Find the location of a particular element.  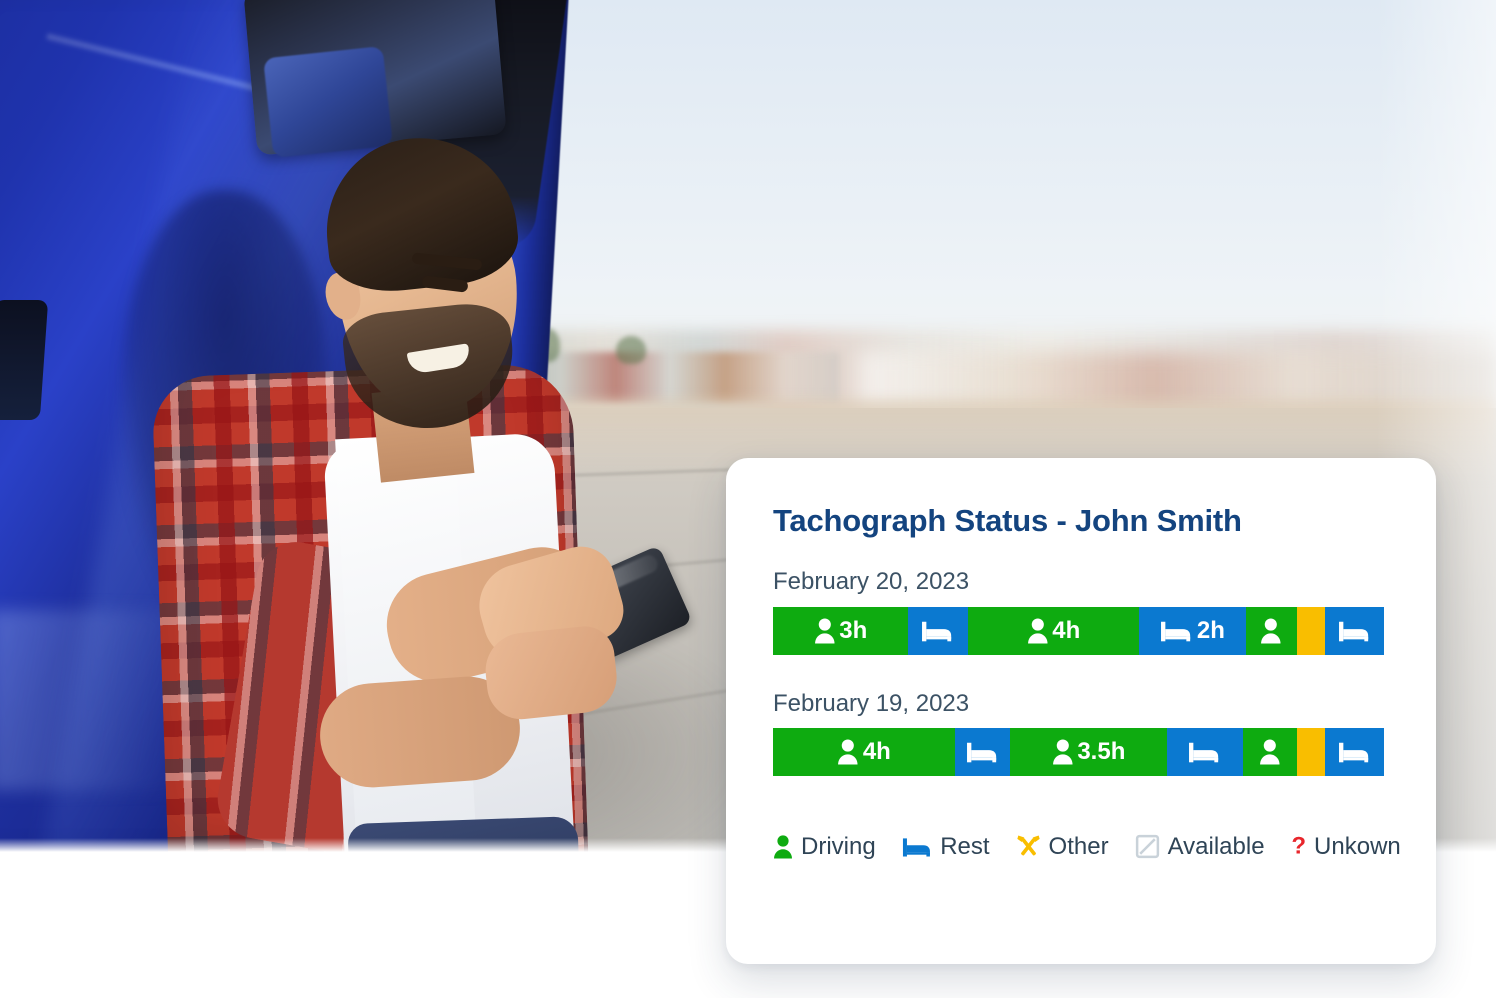

segment-duration-label: 3.5h is located at coordinates (1101, 751).